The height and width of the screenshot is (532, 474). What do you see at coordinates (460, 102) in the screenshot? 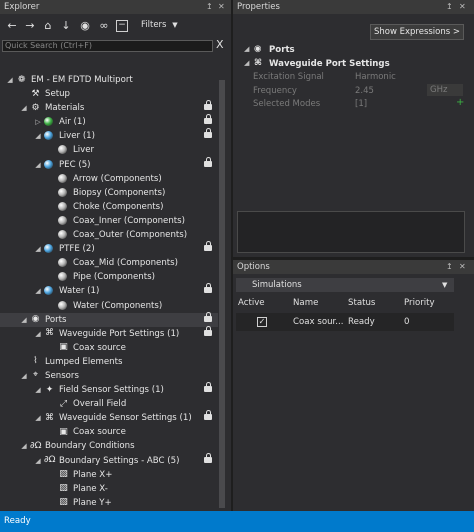
I see `add-mode-icon: +` at bounding box center [460, 102].